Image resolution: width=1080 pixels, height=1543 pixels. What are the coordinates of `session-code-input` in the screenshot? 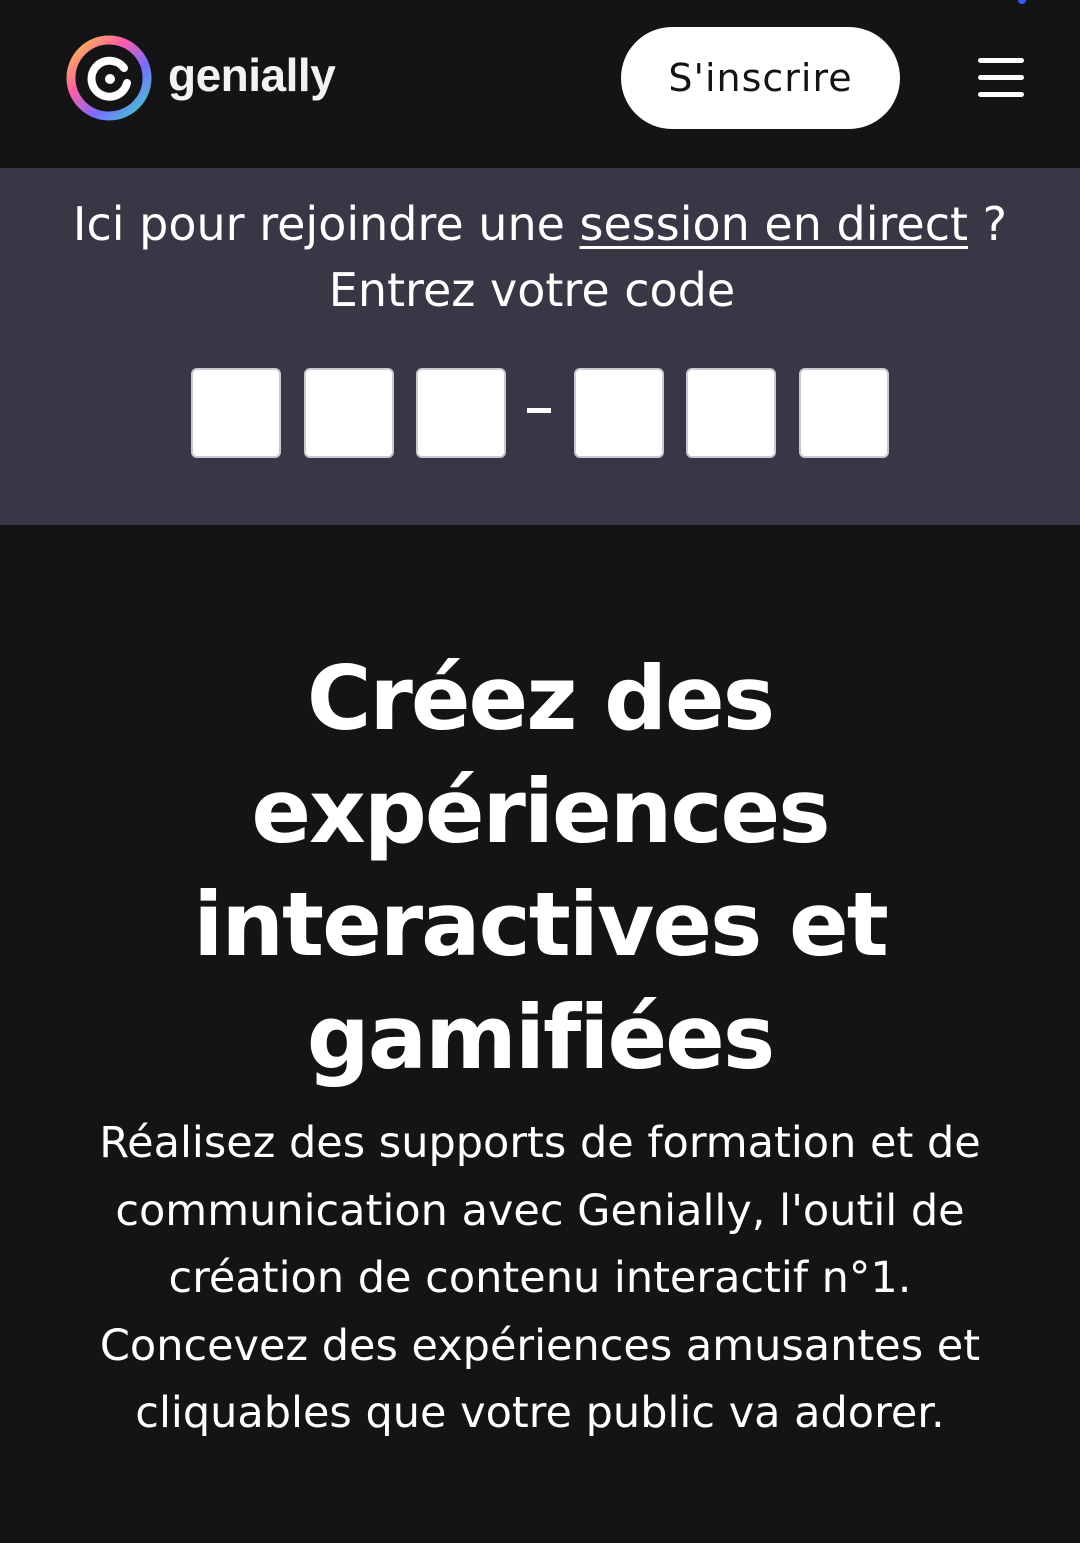 It's located at (540, 413).